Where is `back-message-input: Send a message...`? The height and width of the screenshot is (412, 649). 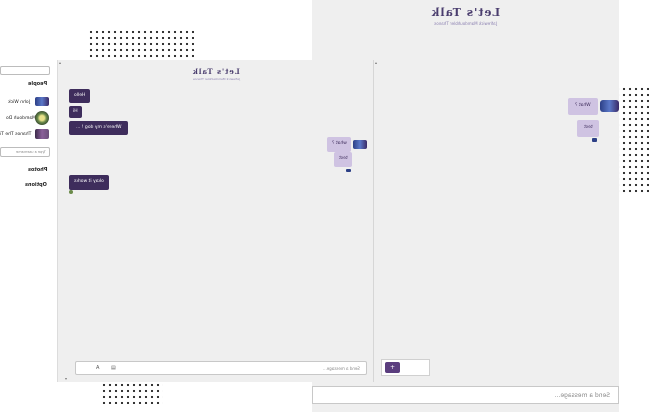 back-message-input: Send a message... is located at coordinates (465, 395).